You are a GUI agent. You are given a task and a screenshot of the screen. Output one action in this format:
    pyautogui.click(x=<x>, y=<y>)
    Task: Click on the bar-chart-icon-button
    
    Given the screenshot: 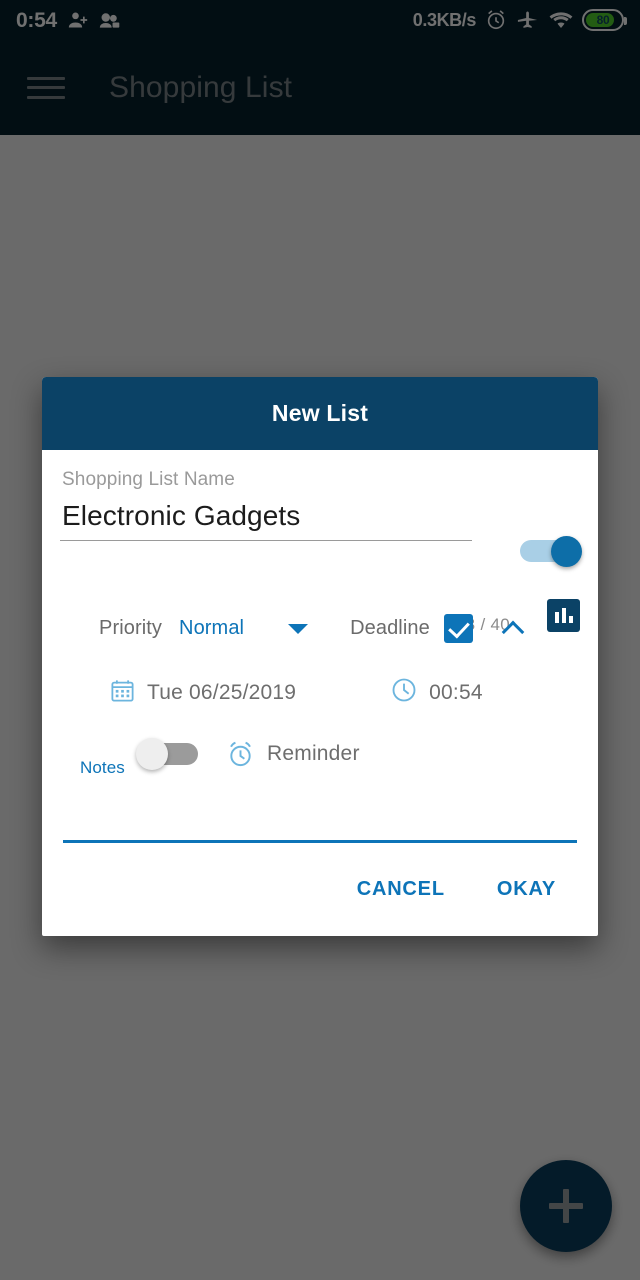 What is the action you would take?
    pyautogui.click(x=563, y=615)
    